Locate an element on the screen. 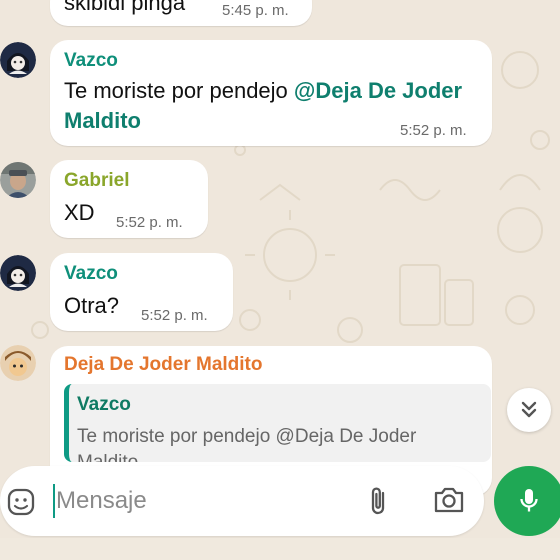  sender-name: Gabriel is located at coordinates (97, 180).